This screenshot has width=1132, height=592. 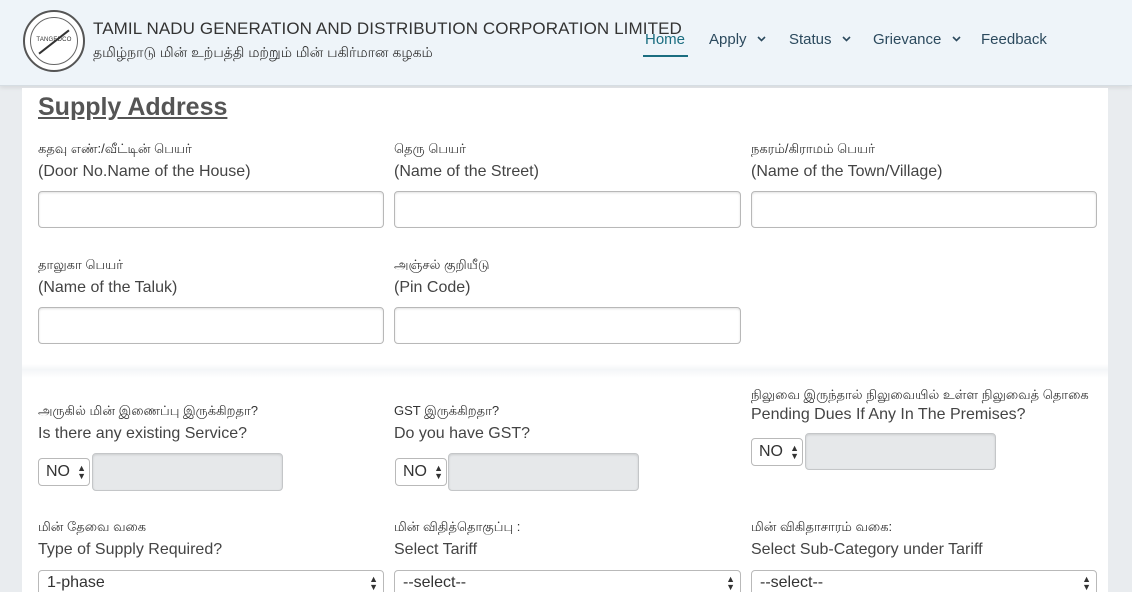 What do you see at coordinates (900, 451) in the screenshot?
I see `pending-dues-amount-input` at bounding box center [900, 451].